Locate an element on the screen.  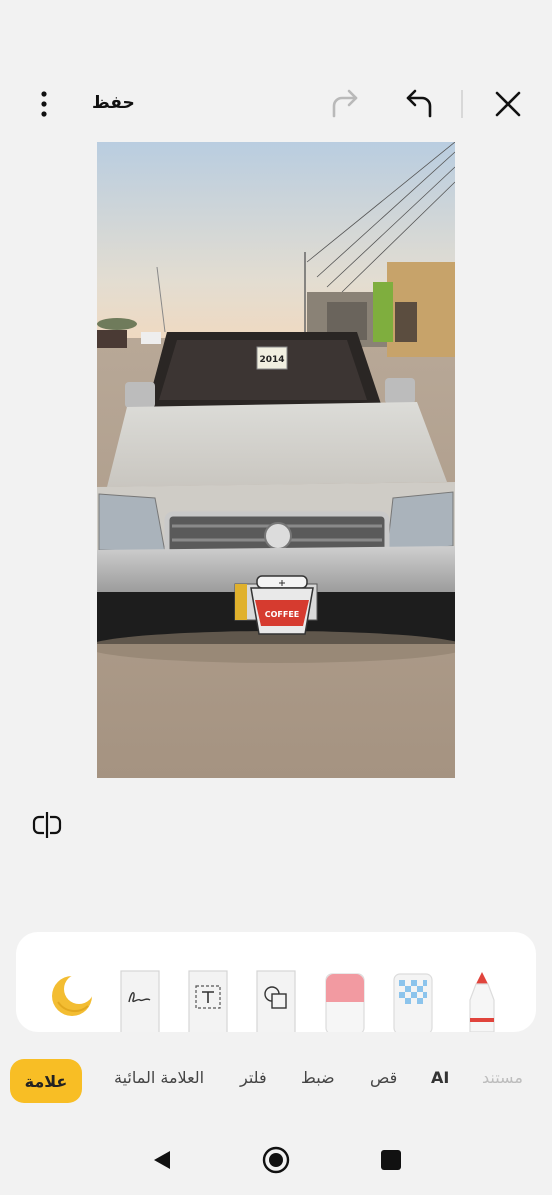
more-options-button is located at coordinates (44, 104).